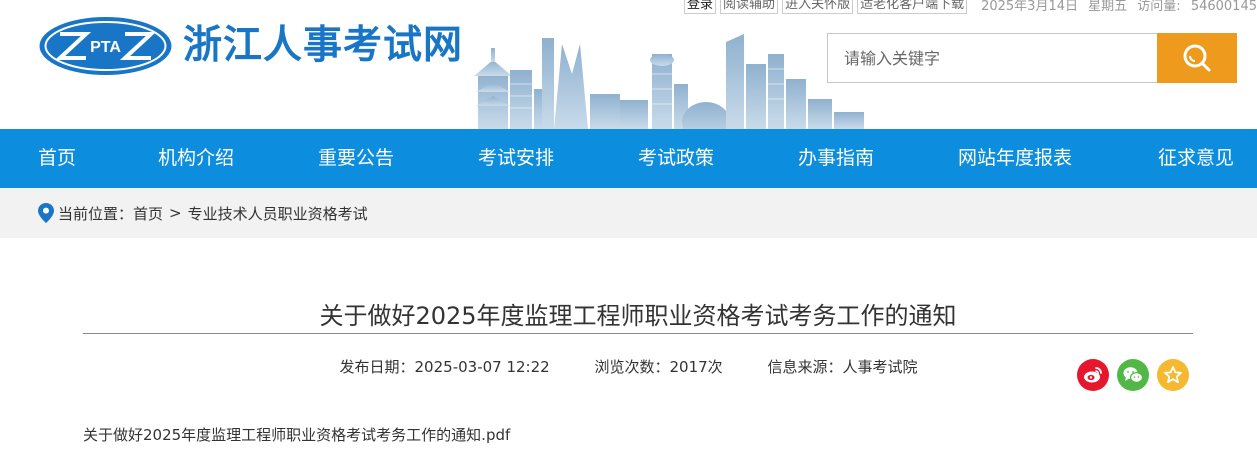 Image resolution: width=1257 pixels, height=472 pixels. I want to click on site-name: 浙江人事考试网, so click(323, 45).